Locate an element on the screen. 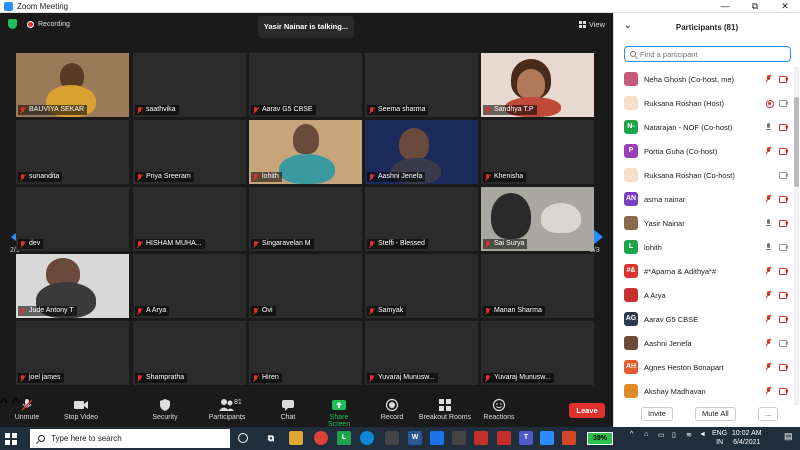 Image resolution: width=800 pixels, height=450 pixels. task-view-icon: ⧉ is located at coordinates (271, 438).